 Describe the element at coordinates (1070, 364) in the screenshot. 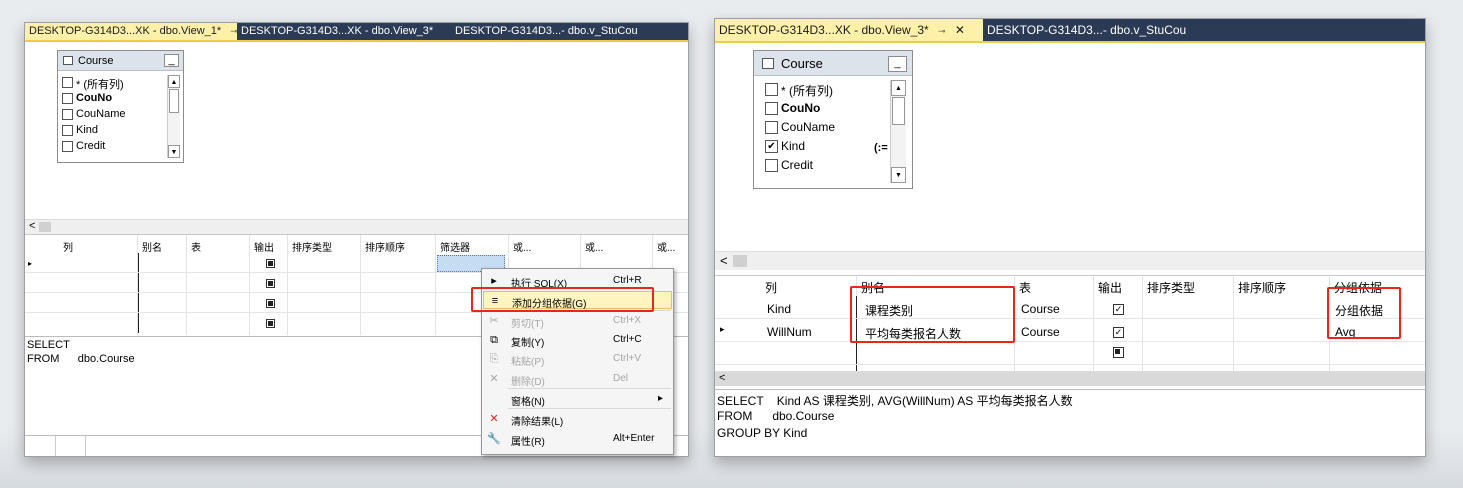

I see `grid-row-line` at that location.